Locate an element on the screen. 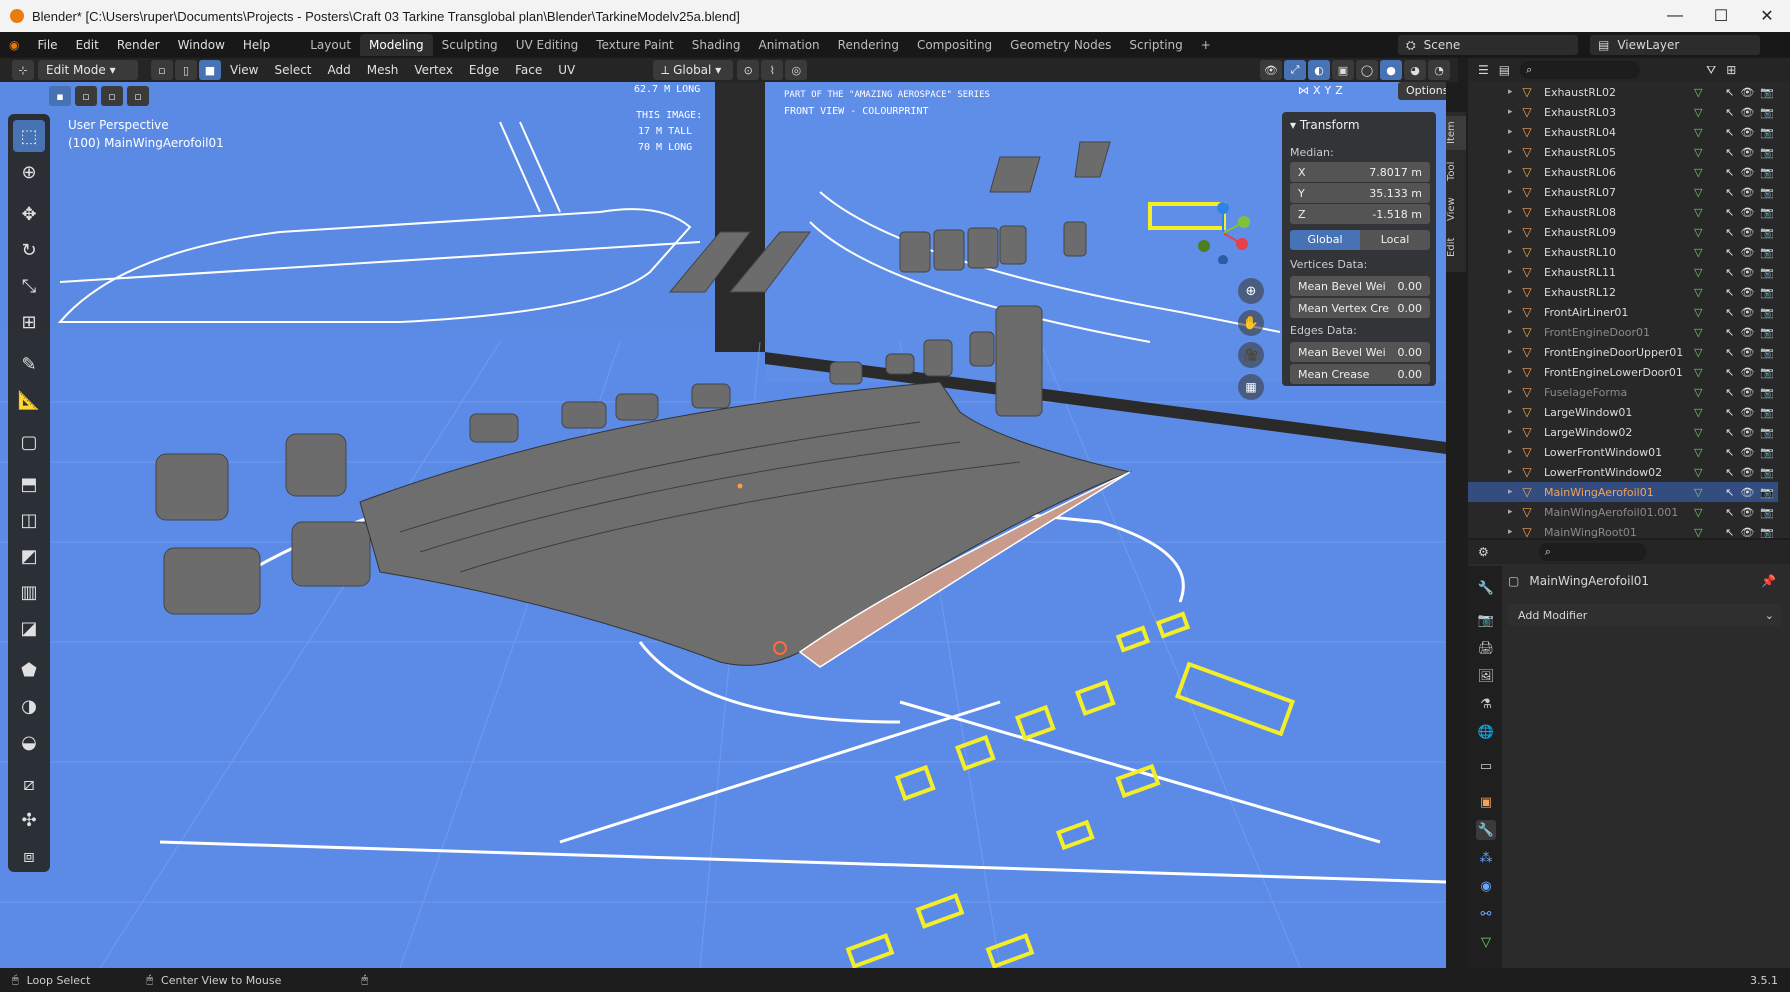  inset-tool-icon: ◫ is located at coordinates (29, 520).